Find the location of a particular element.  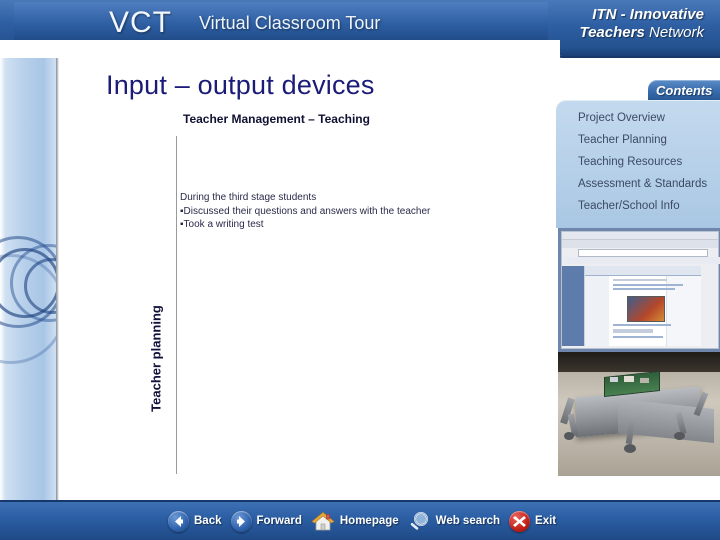

contents-tab-label: Contents is located at coordinates (684, 90).